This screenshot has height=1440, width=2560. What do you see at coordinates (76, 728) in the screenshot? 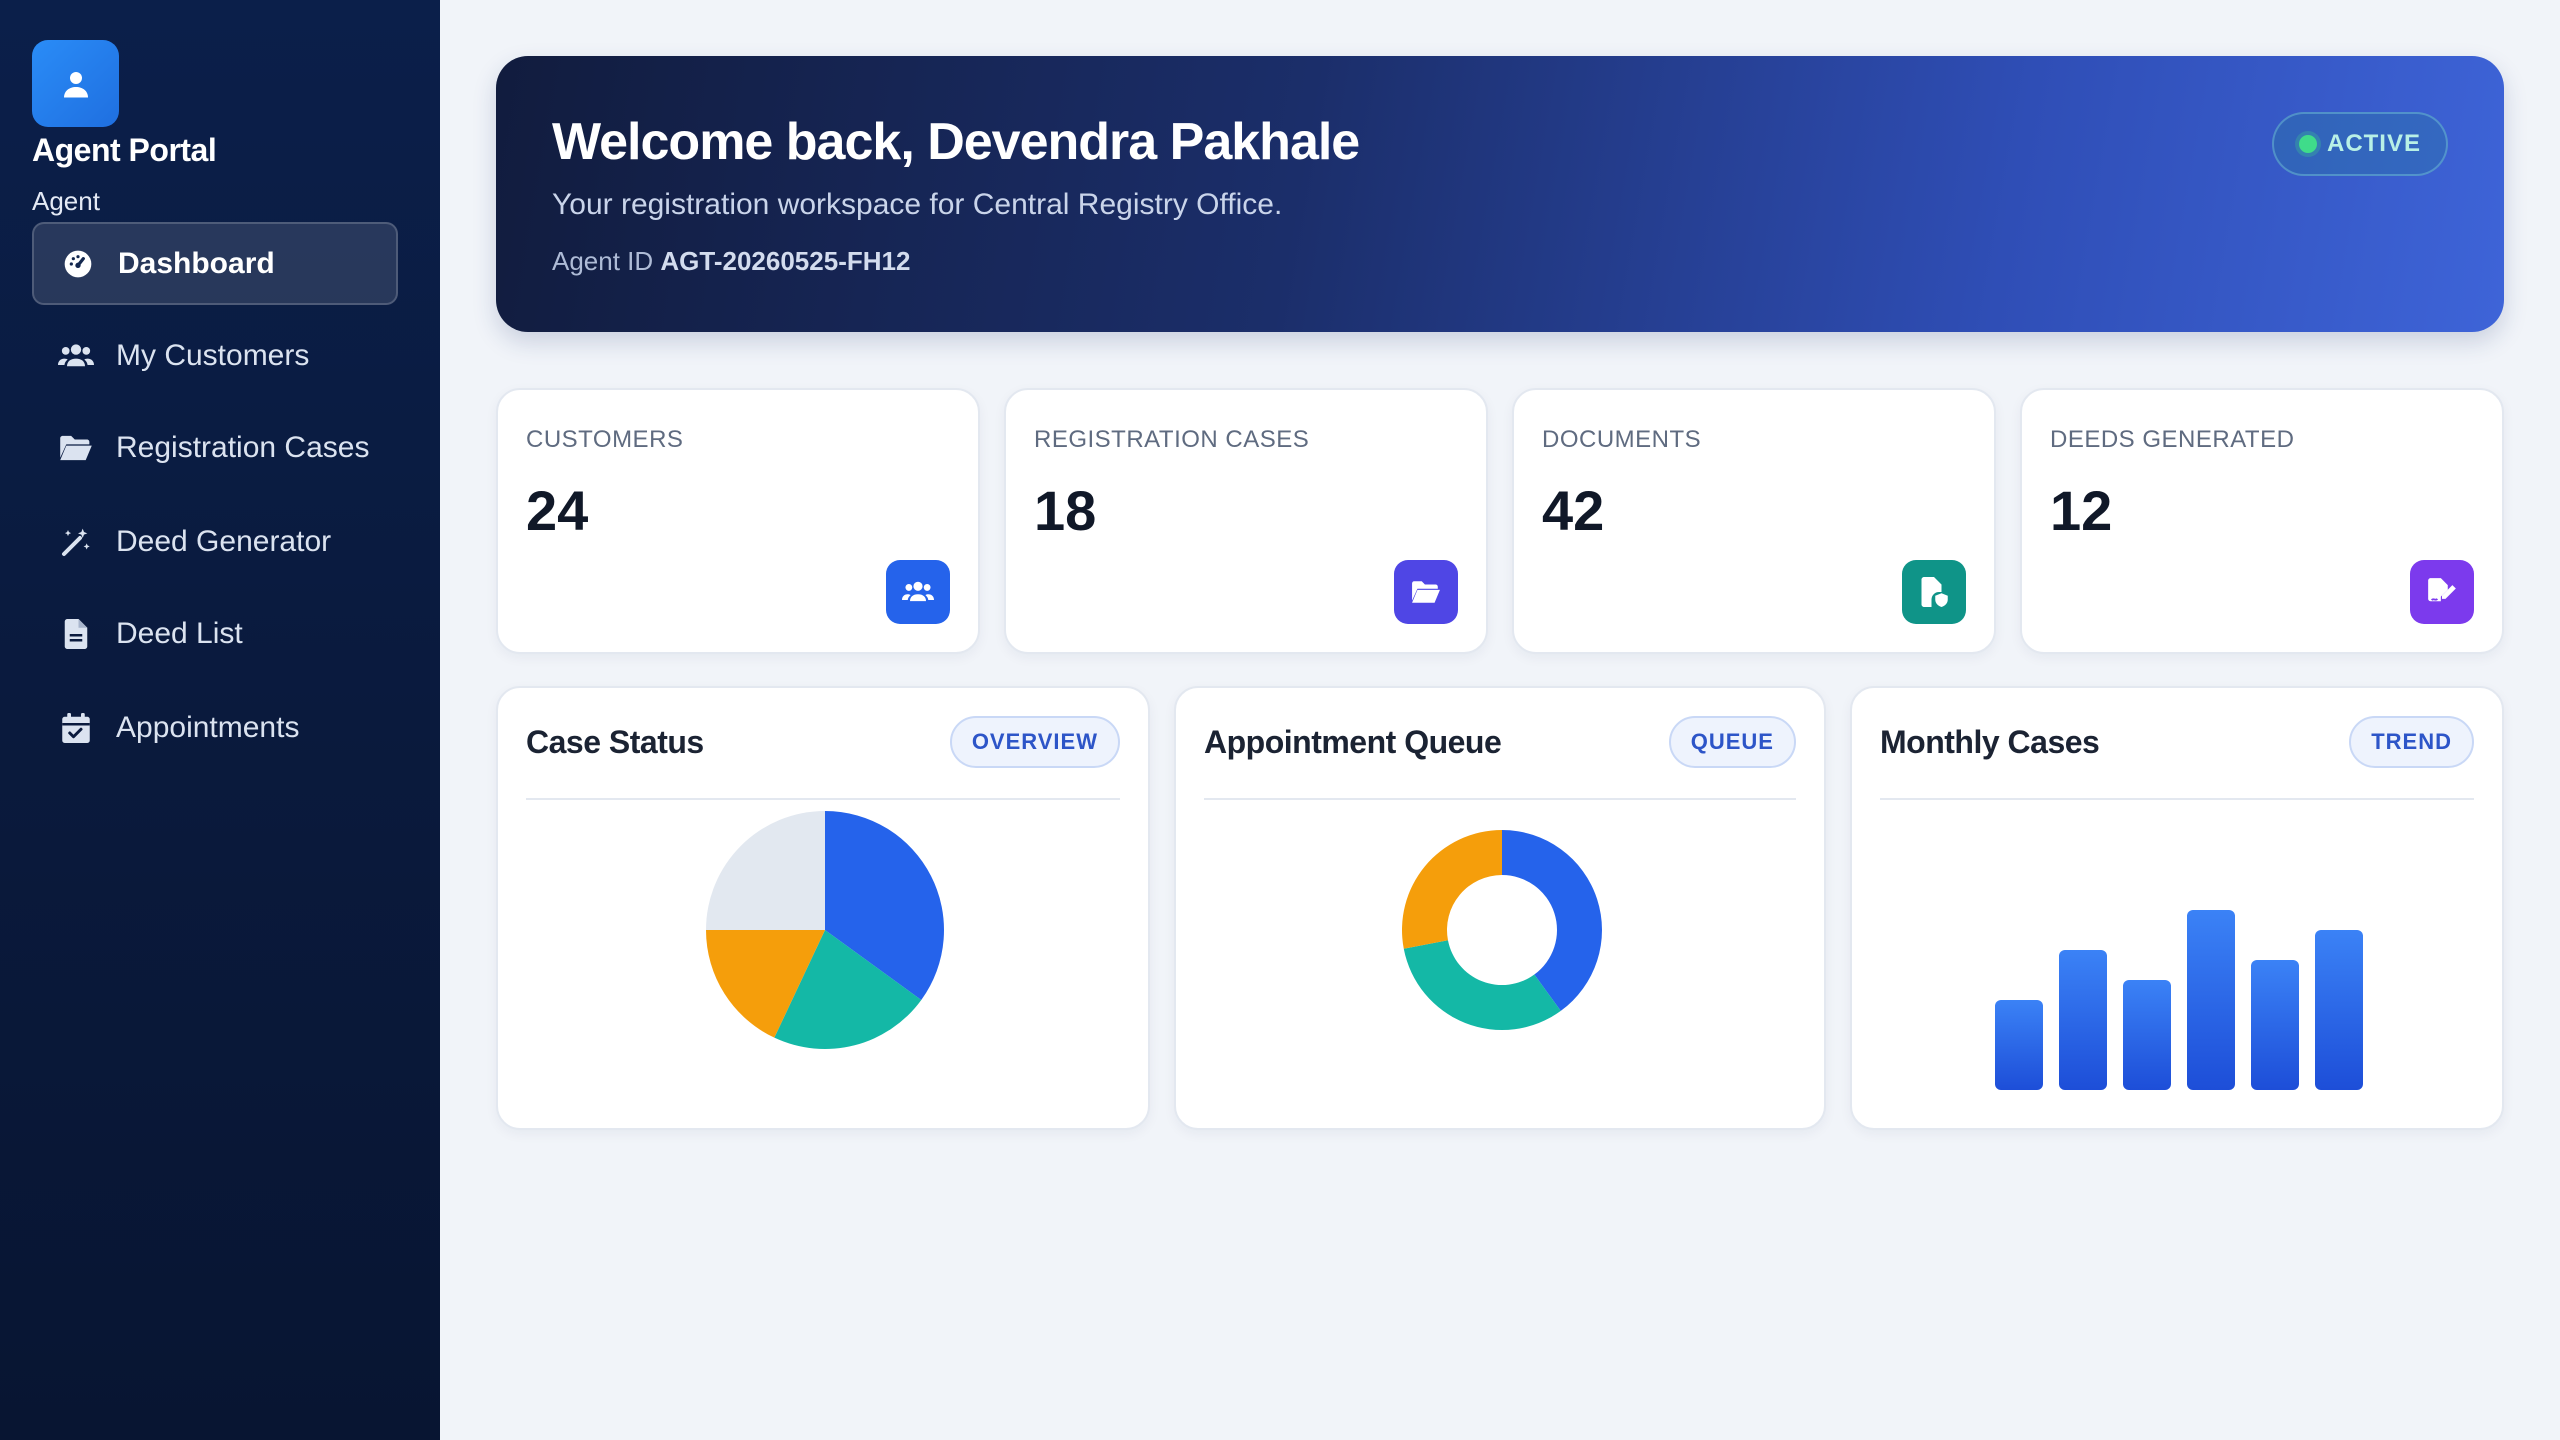
I see `calendar-check-icon` at bounding box center [76, 728].